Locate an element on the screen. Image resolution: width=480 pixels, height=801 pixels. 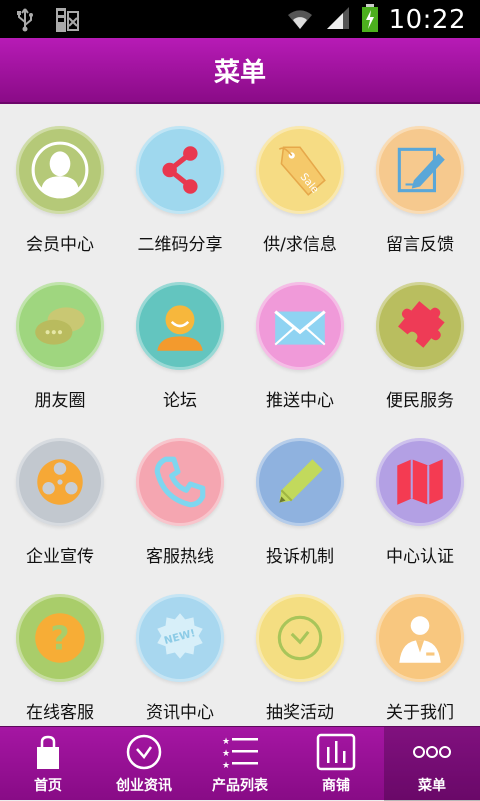
menu-item-forum: 论坛 is located at coordinates (180, 338).